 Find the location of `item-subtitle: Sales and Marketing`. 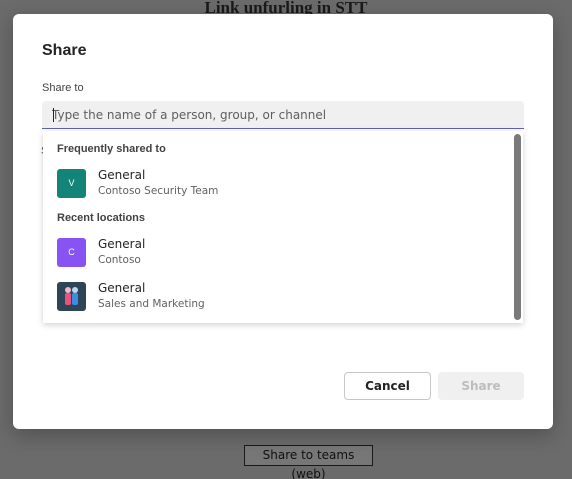

item-subtitle: Sales and Marketing is located at coordinates (151, 304).